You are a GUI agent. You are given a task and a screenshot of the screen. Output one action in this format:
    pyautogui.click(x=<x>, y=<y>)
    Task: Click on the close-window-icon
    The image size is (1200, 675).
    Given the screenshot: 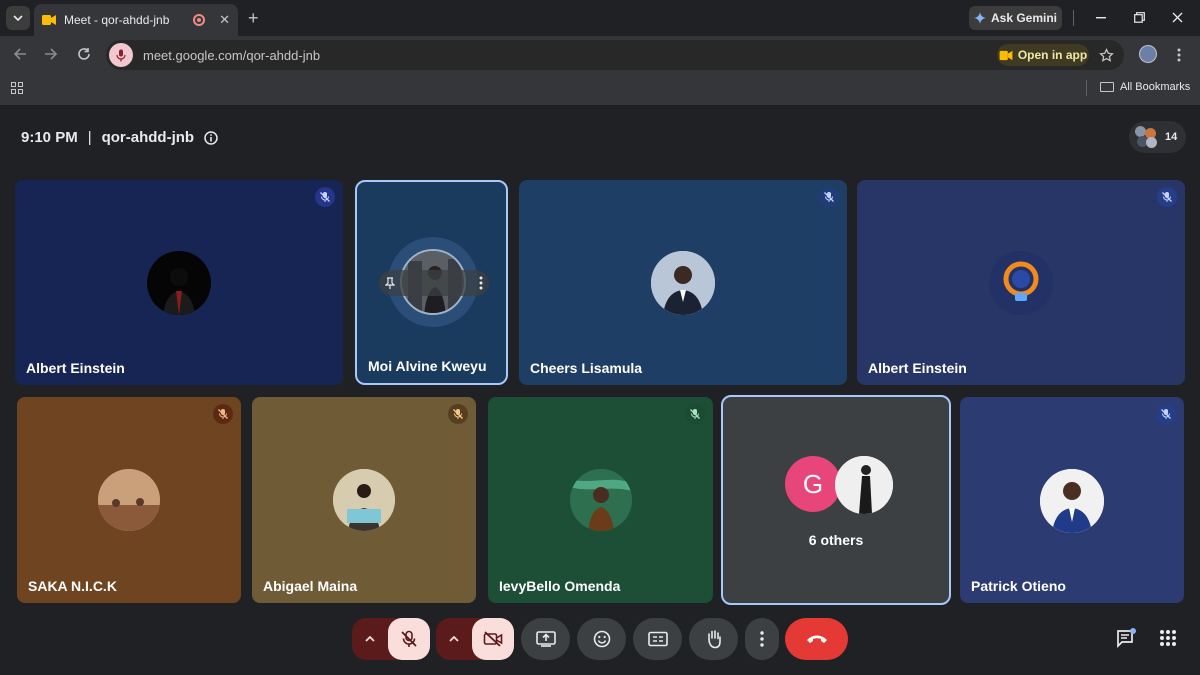 What is the action you would take?
    pyautogui.click(x=1177, y=17)
    